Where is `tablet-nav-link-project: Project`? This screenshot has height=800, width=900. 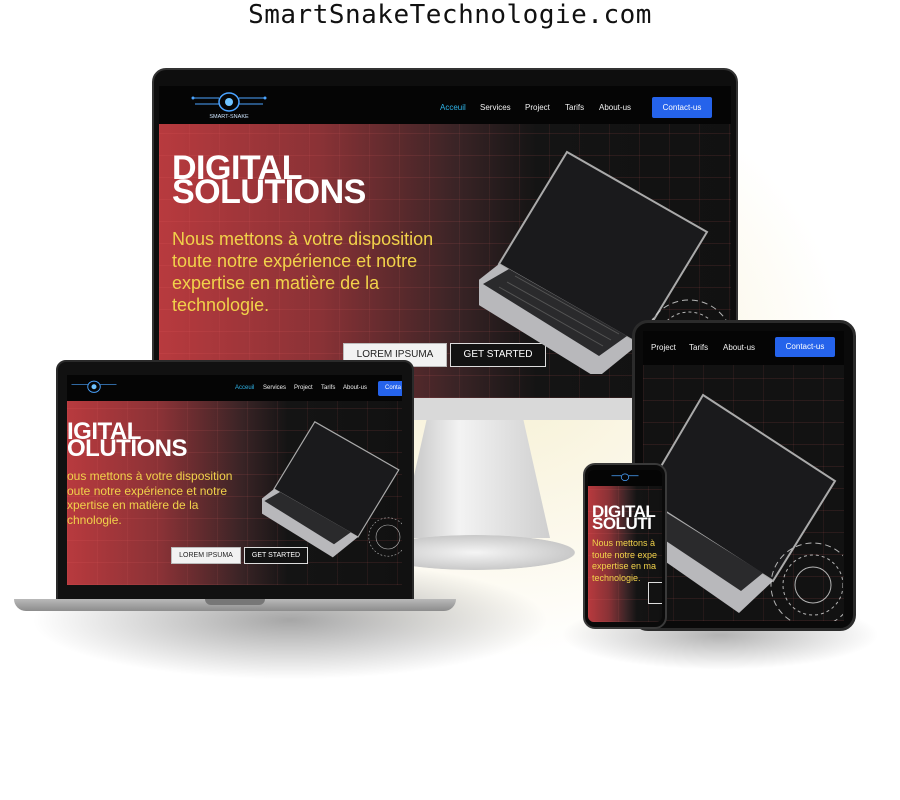
tablet-nav-link-project: Project is located at coordinates (663, 347).